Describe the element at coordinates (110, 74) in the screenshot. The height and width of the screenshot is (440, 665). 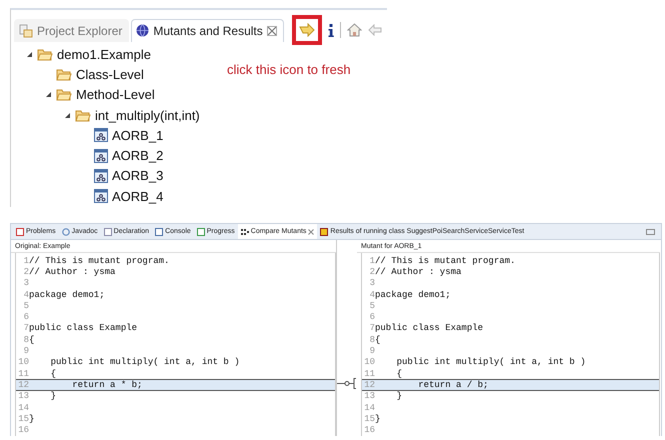
I see `tree-item: Class-Level` at that location.